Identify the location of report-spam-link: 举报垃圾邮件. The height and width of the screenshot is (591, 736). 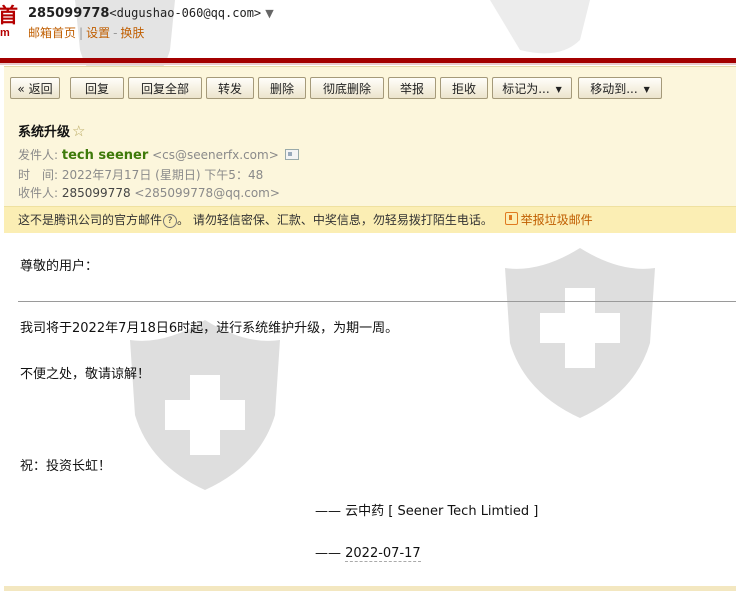
(548, 219).